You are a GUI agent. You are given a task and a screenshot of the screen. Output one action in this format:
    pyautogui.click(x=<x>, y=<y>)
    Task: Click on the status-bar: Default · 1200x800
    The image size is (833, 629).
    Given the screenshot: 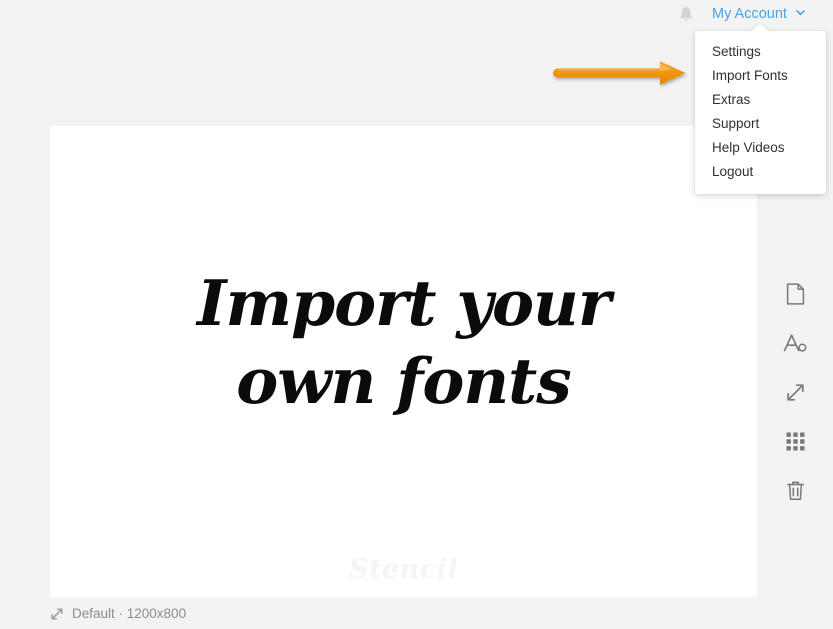 What is the action you would take?
    pyautogui.click(x=416, y=613)
    